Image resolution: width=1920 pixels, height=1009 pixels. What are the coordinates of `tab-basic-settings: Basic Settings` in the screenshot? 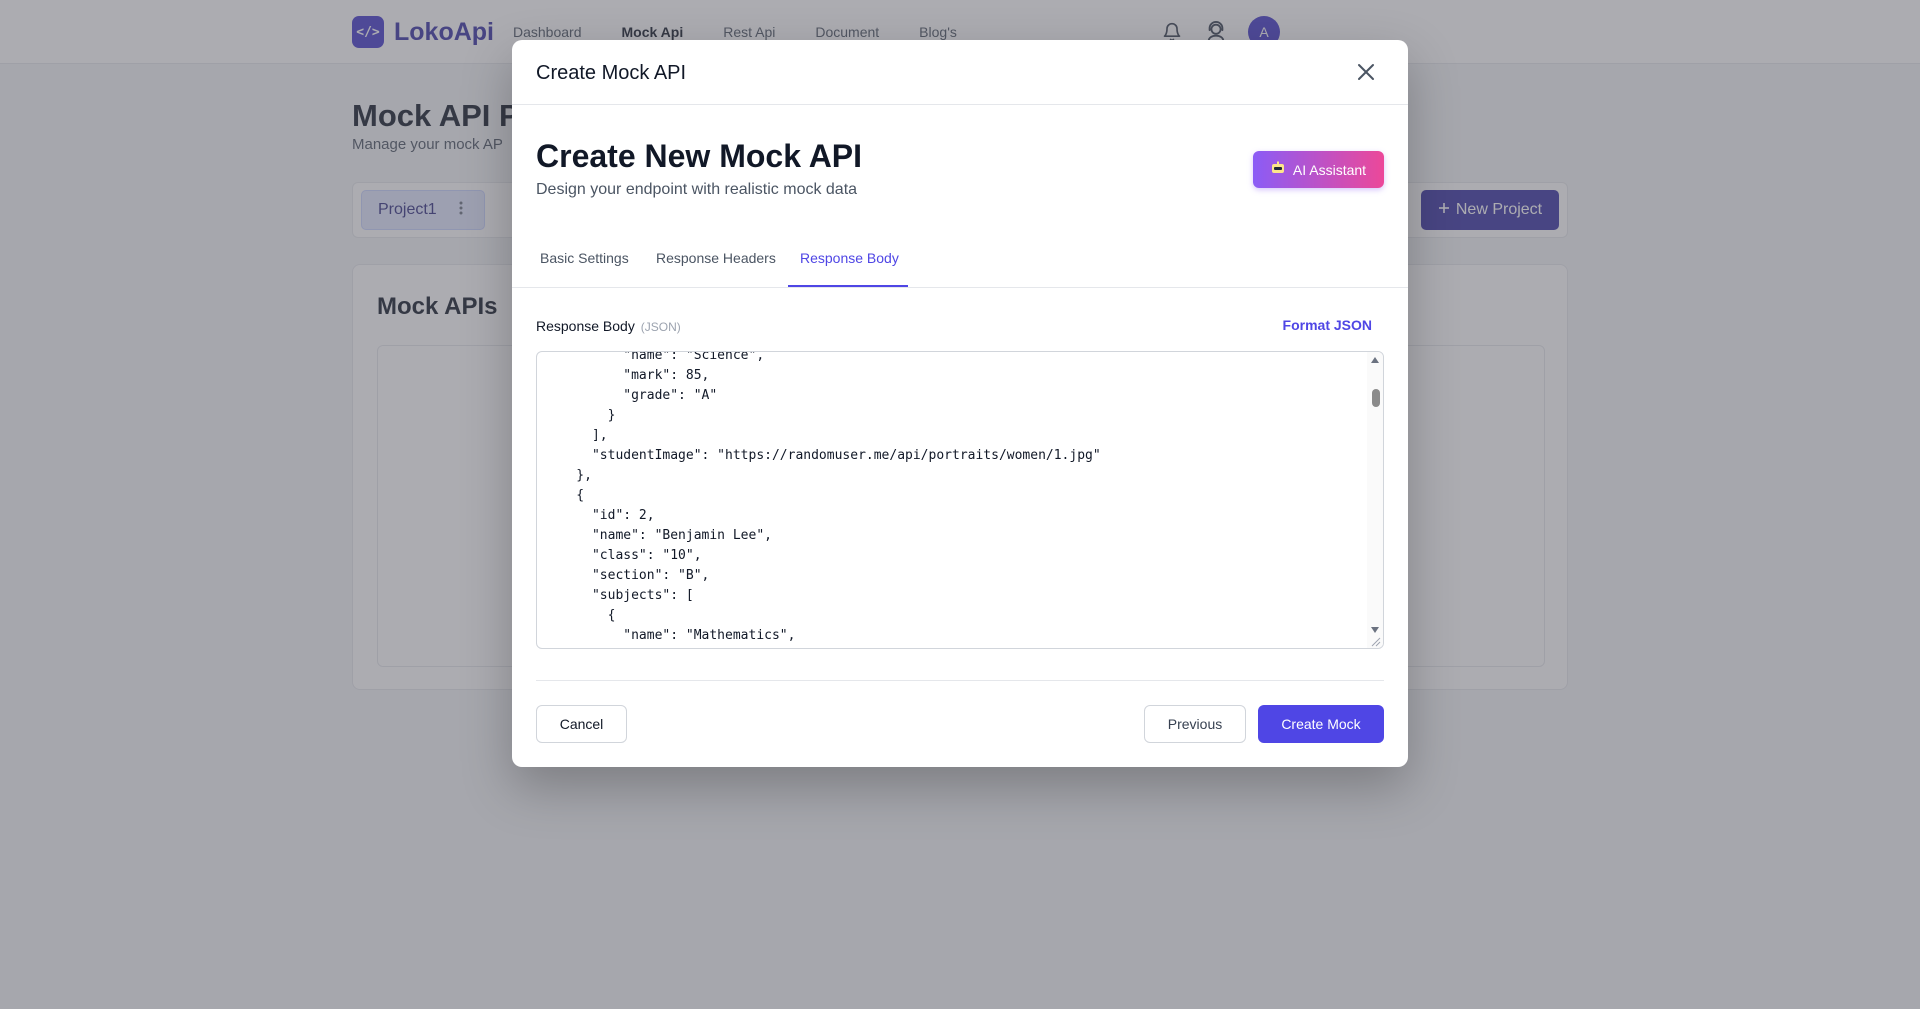 It's located at (584, 268).